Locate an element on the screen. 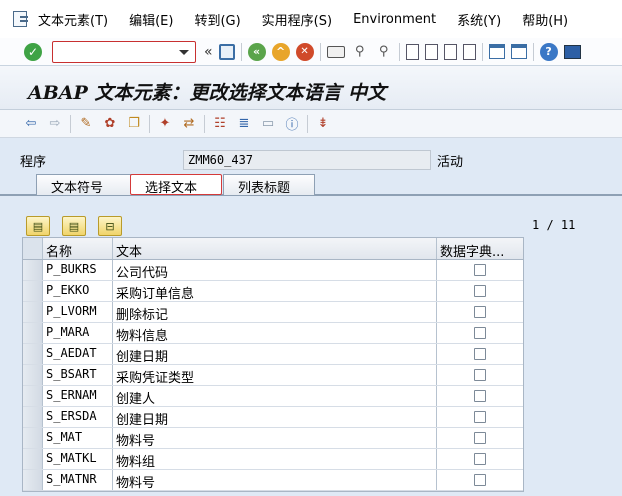 This screenshot has width=622, height=496. menu-system: 系统(Y) is located at coordinates (479, 19).